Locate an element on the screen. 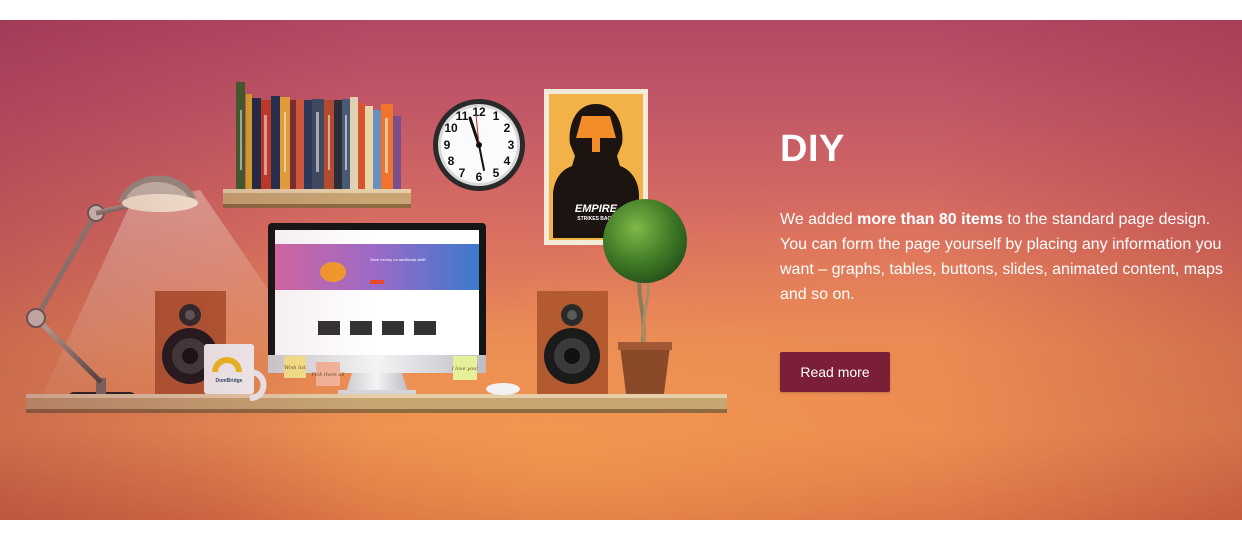 The image size is (1242, 546). clock-num: 7 is located at coordinates (462, 173).